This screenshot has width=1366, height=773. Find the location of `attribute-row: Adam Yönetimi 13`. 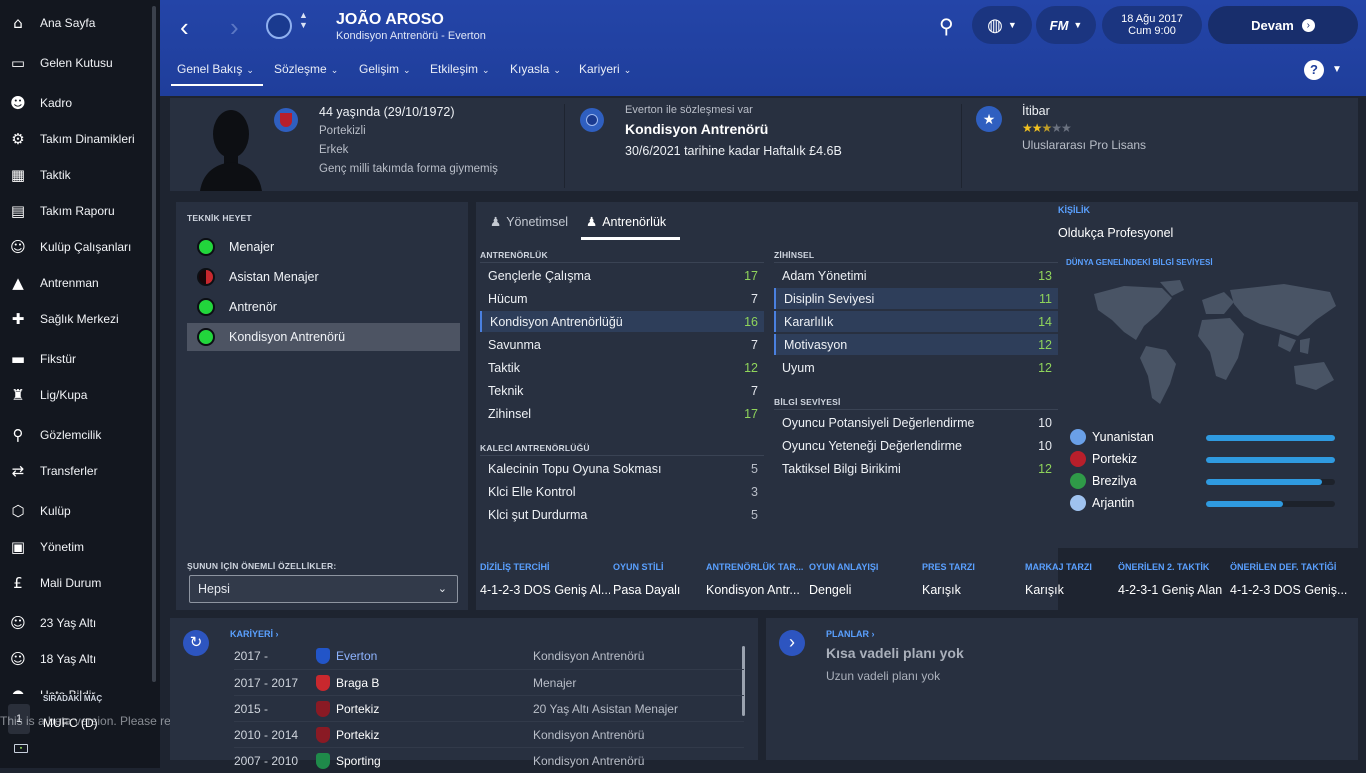

attribute-row: Adam Yönetimi 13 is located at coordinates (916, 275).